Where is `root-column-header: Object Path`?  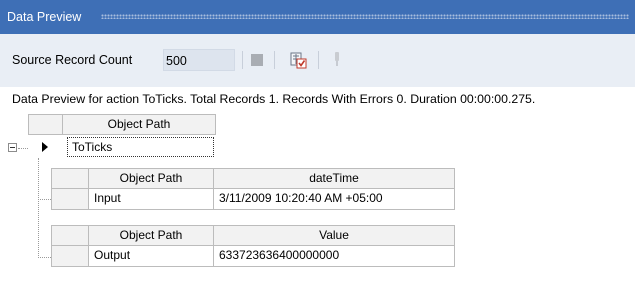 root-column-header: Object Path is located at coordinates (139, 124).